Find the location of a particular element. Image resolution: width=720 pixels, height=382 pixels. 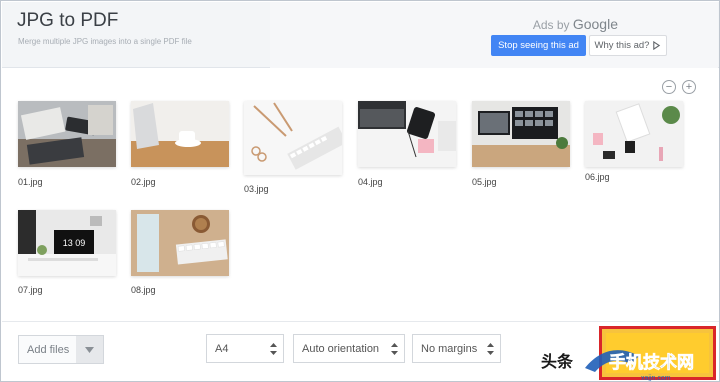

page-size-select: A4 is located at coordinates (245, 348).